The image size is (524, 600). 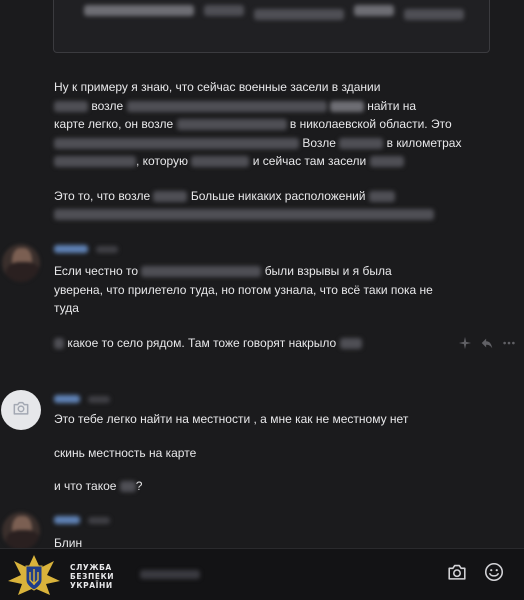 What do you see at coordinates (92, 576) in the screenshot?
I see `sbu-watermark-text: СЛУЖБА БЕЗПЕКИ УКРАЇНИ` at bounding box center [92, 576].